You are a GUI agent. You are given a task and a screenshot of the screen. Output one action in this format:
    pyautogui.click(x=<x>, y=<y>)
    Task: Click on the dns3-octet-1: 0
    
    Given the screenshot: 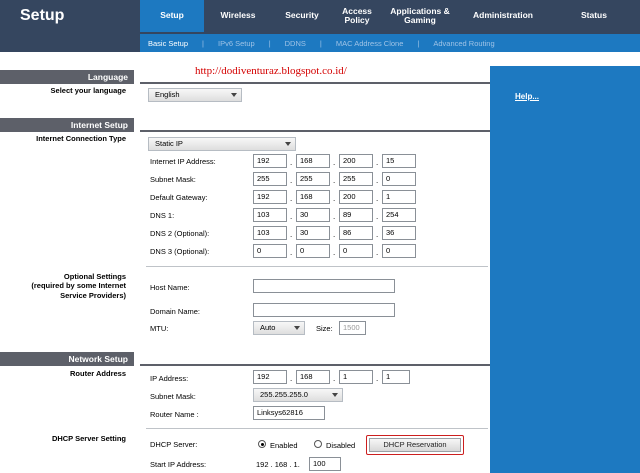 What is the action you would take?
    pyautogui.click(x=270, y=251)
    